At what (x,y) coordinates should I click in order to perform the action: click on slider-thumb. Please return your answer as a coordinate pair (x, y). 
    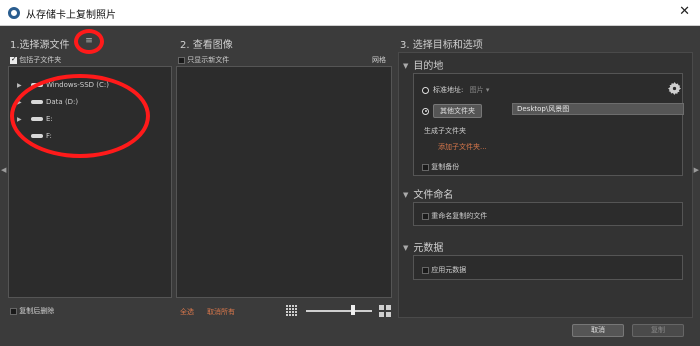
    Looking at the image, I should click on (353, 310).